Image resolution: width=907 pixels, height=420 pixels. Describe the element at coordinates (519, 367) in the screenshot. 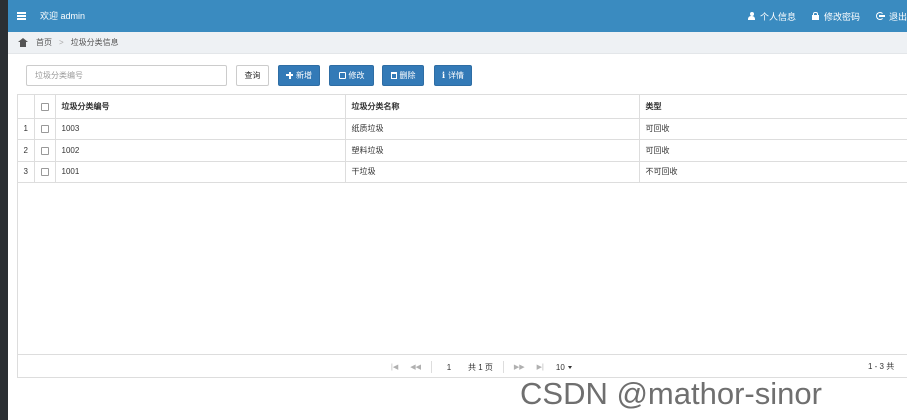

I see `next-page-icon: ▶▶` at that location.